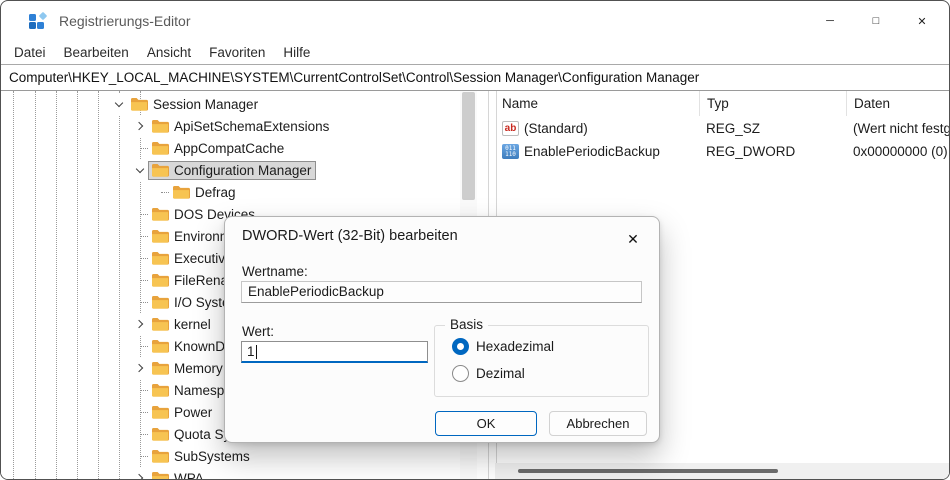 Image resolution: width=950 pixels, height=480 pixels. I want to click on tree-node: WPA, so click(178, 474).